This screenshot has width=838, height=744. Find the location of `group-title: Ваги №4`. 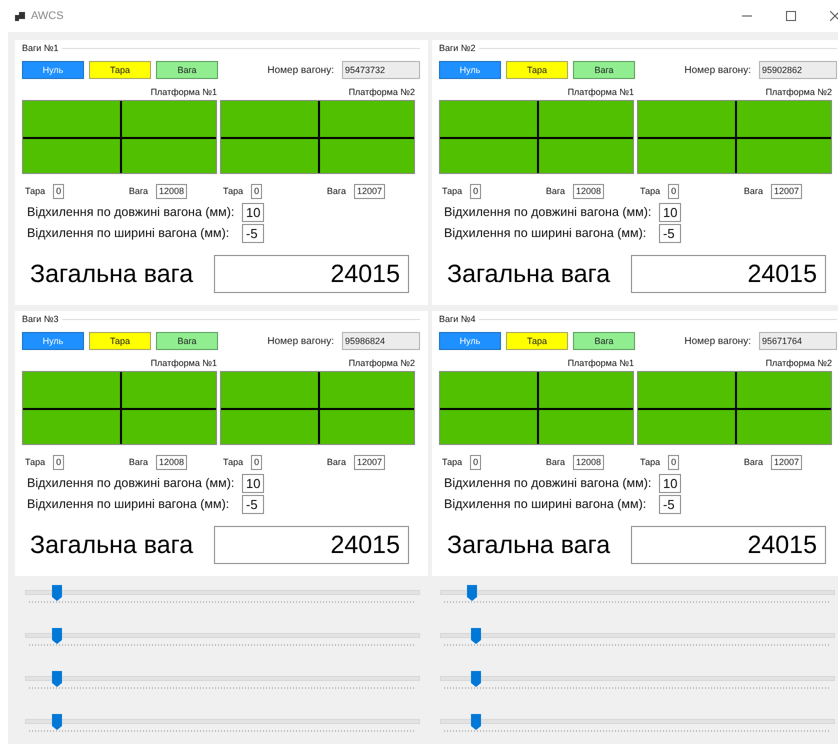

group-title: Ваги №4 is located at coordinates (457, 319).